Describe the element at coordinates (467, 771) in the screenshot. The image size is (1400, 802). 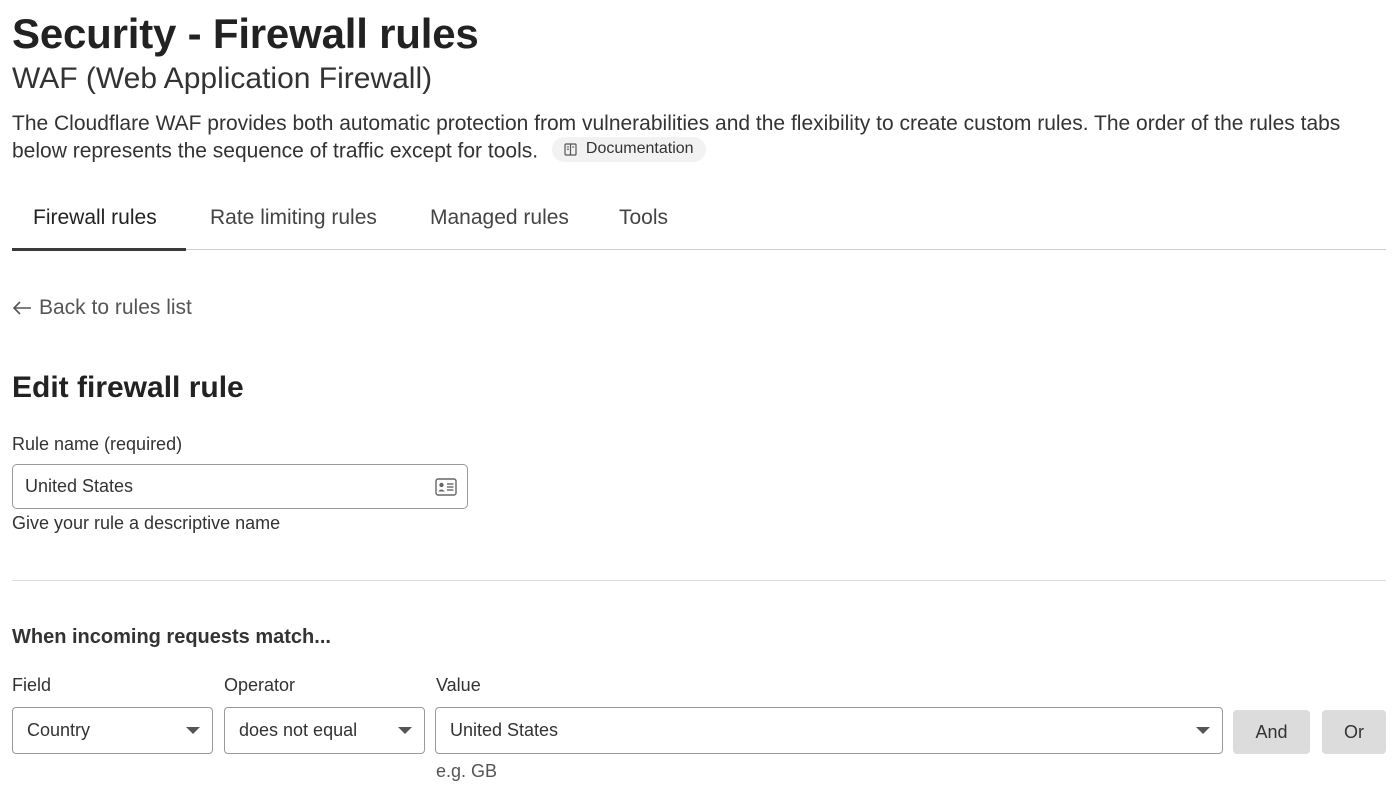
I see `value-hint: e.g. GB` at that location.